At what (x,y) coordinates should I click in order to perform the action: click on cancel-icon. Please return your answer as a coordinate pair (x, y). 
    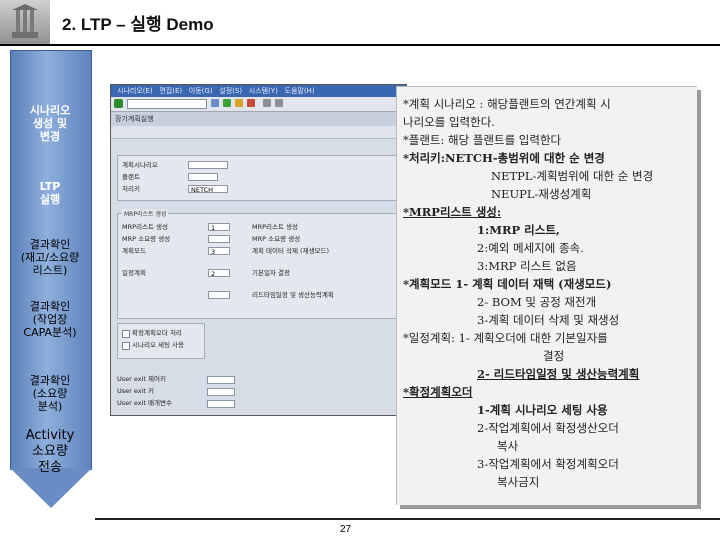
    Looking at the image, I should click on (251, 103).